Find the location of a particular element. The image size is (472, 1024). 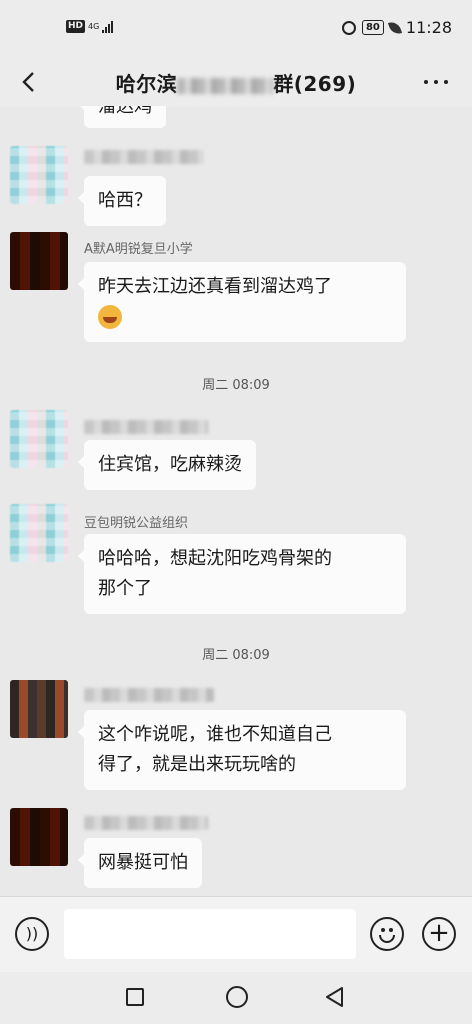

message-text: 住宾馆，吃麻辣烫 is located at coordinates (170, 464).